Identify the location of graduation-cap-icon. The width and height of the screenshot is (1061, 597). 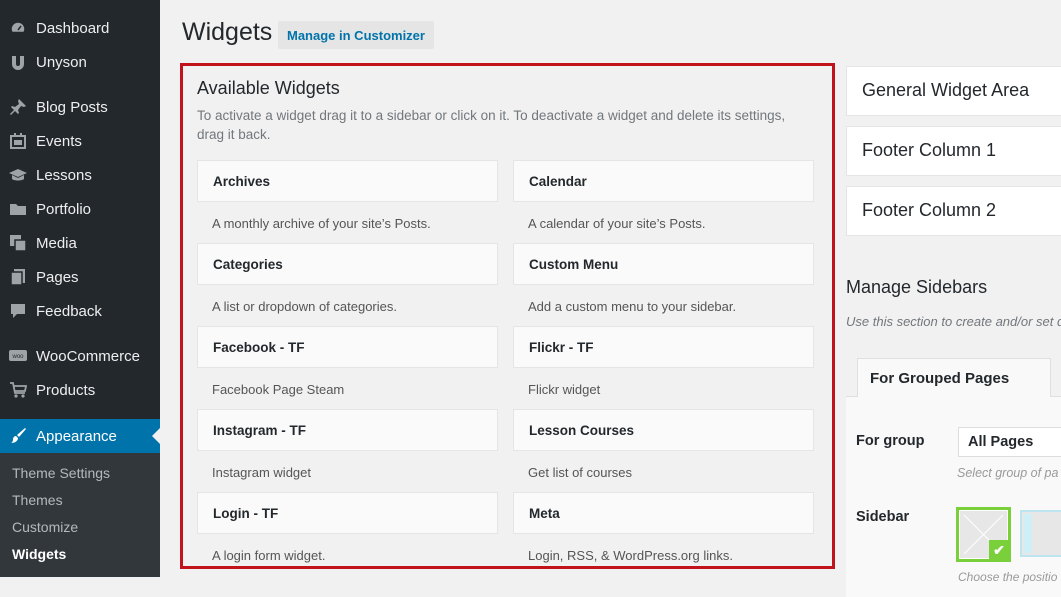
(18, 175).